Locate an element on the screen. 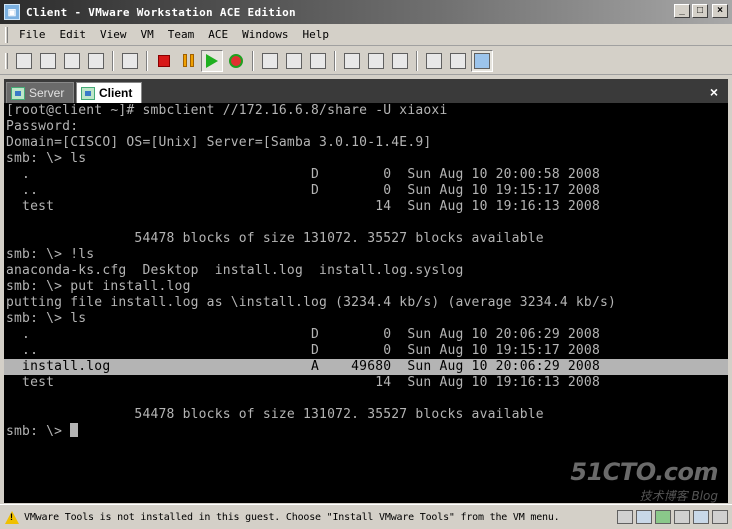 The height and width of the screenshot is (529, 732). quick-switch-icon is located at coordinates (400, 60).